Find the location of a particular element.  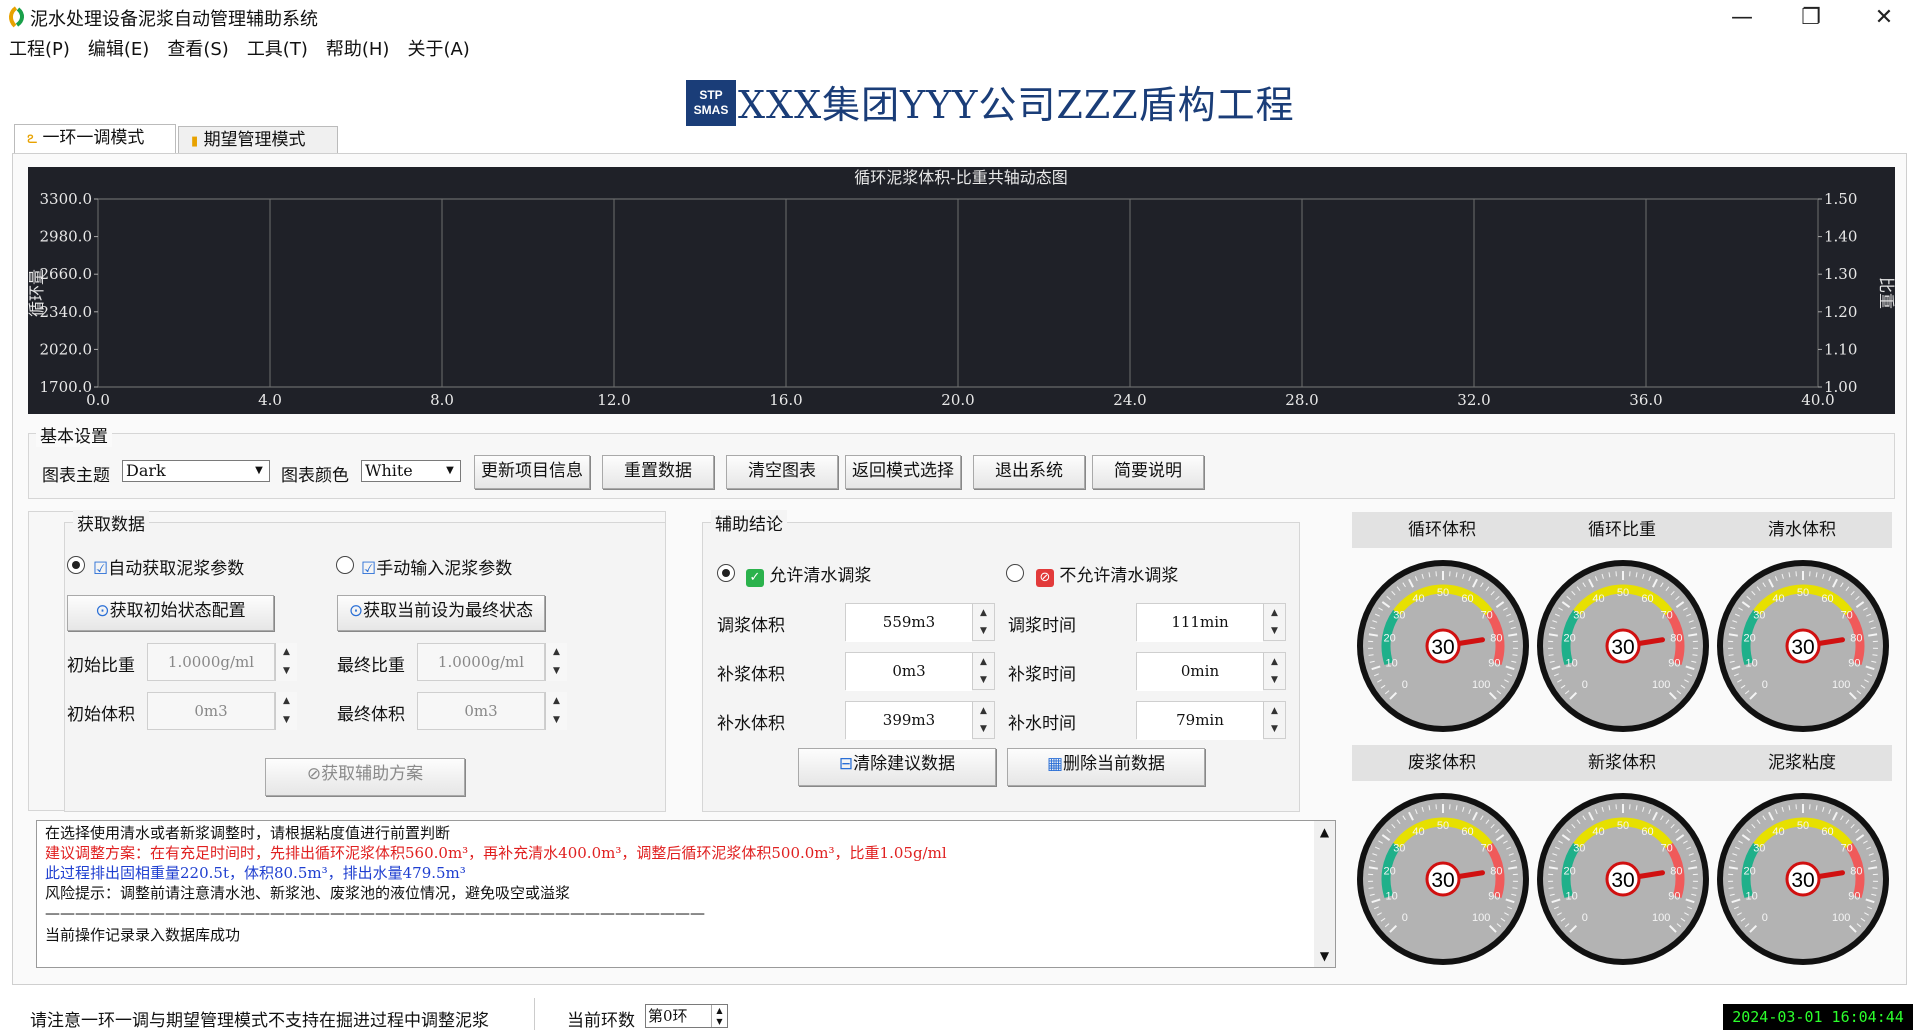

gauge-circulation-density: 0 10 20 30 40 50 60 70 80 90 100 30 is located at coordinates (1623, 646).